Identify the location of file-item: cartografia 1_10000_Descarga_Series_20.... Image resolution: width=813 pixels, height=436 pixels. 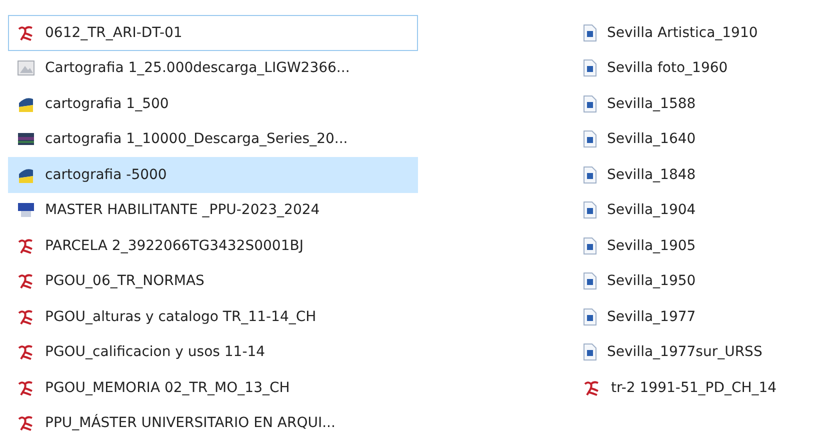
(213, 139).